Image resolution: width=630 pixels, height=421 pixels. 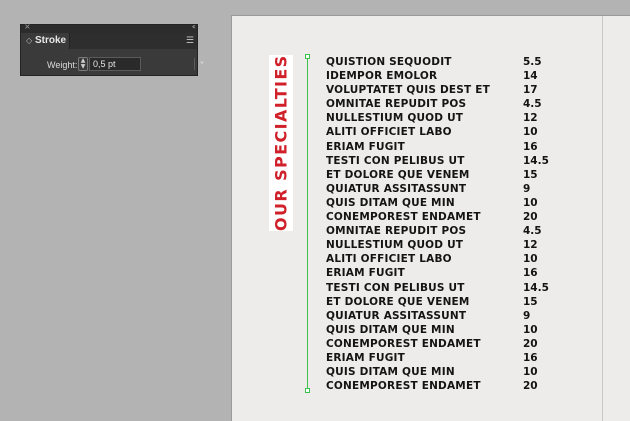 I want to click on weight-label: Weight:, so click(x=62, y=65).